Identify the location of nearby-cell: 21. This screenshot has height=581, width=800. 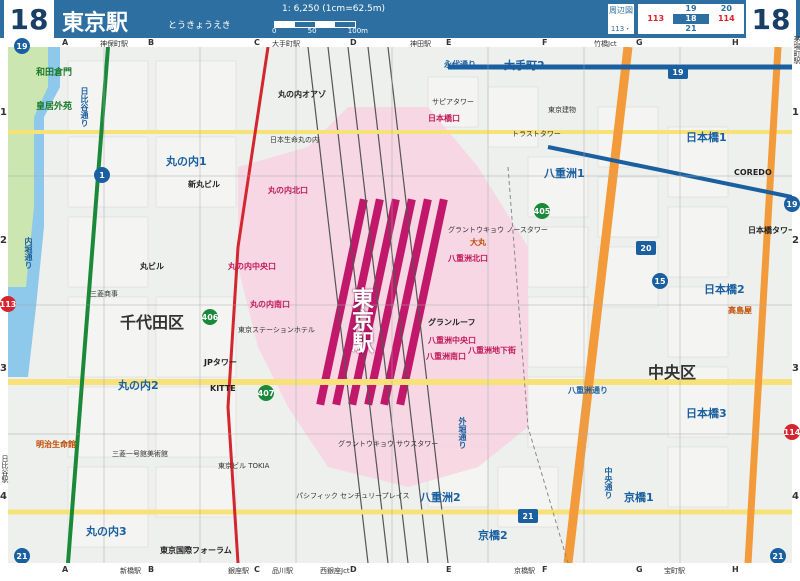
(690, 29).